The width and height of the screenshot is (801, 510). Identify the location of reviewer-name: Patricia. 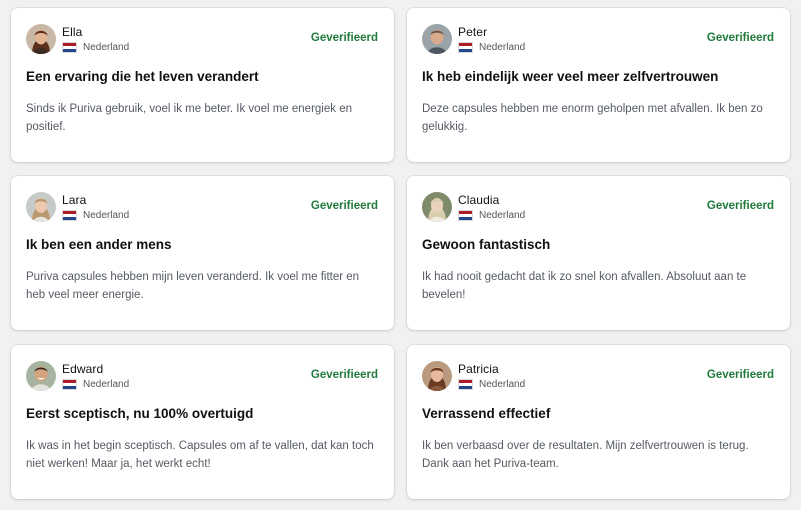
(478, 369).